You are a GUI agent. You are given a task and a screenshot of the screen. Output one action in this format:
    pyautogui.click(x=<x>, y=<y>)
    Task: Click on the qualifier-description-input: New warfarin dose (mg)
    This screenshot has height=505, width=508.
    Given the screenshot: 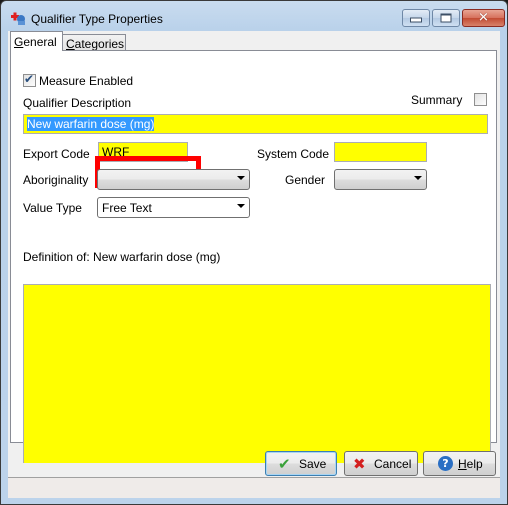 What is the action you would take?
    pyautogui.click(x=255, y=124)
    